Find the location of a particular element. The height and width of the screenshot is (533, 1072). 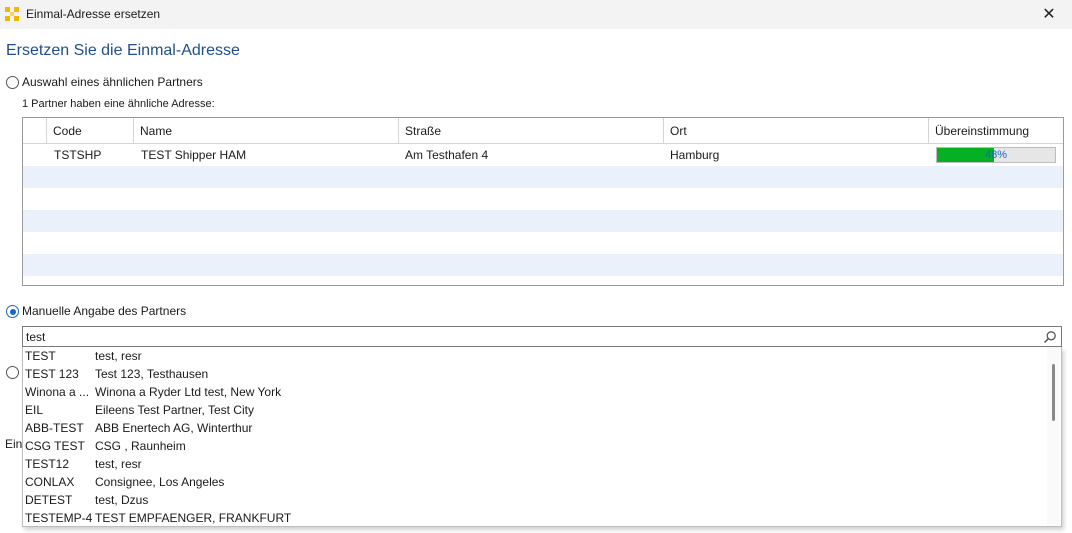

column-header-match: Übereinstimmung is located at coordinates (995, 130).